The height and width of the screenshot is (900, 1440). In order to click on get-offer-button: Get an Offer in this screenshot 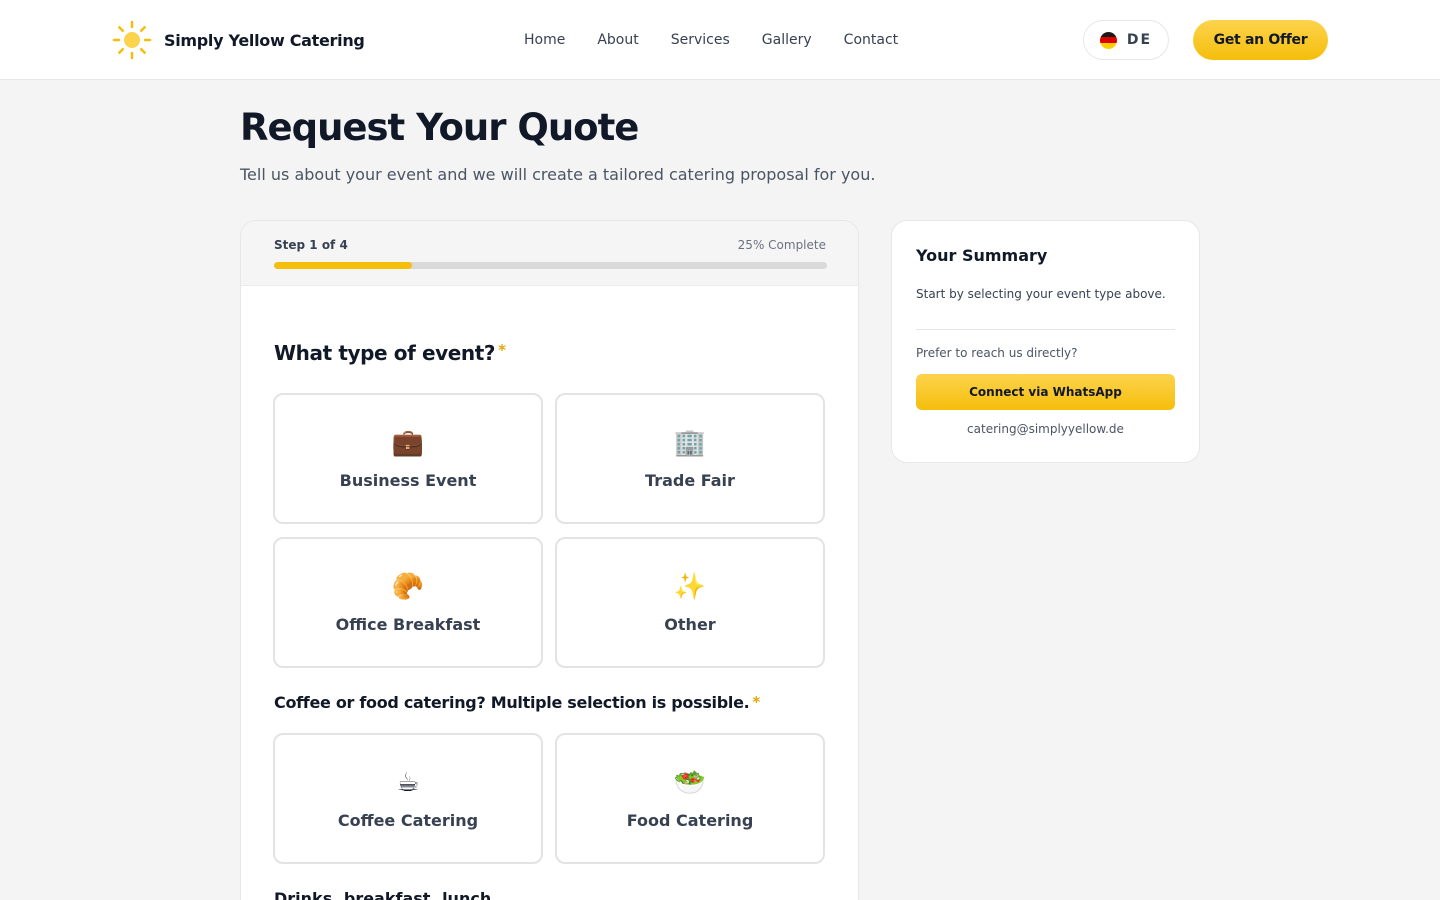, I will do `click(1260, 40)`.